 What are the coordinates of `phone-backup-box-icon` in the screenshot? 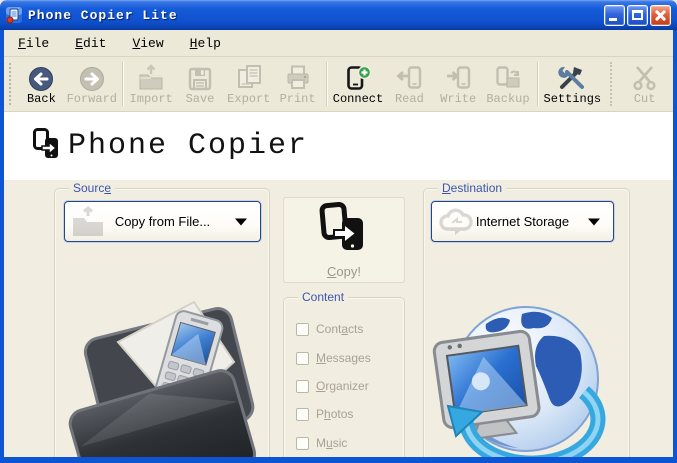 It's located at (508, 77).